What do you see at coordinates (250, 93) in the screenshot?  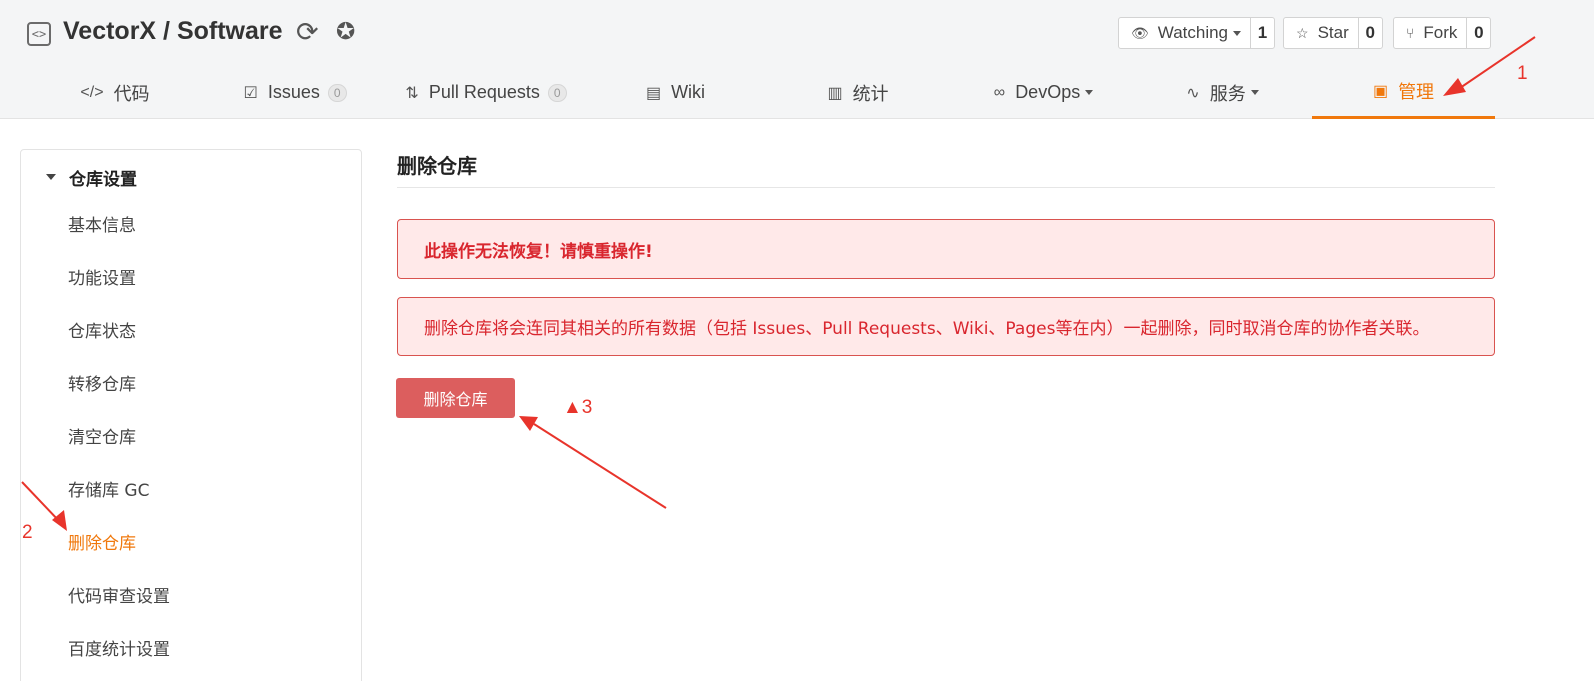 I see `issues-icon: ☑` at bounding box center [250, 93].